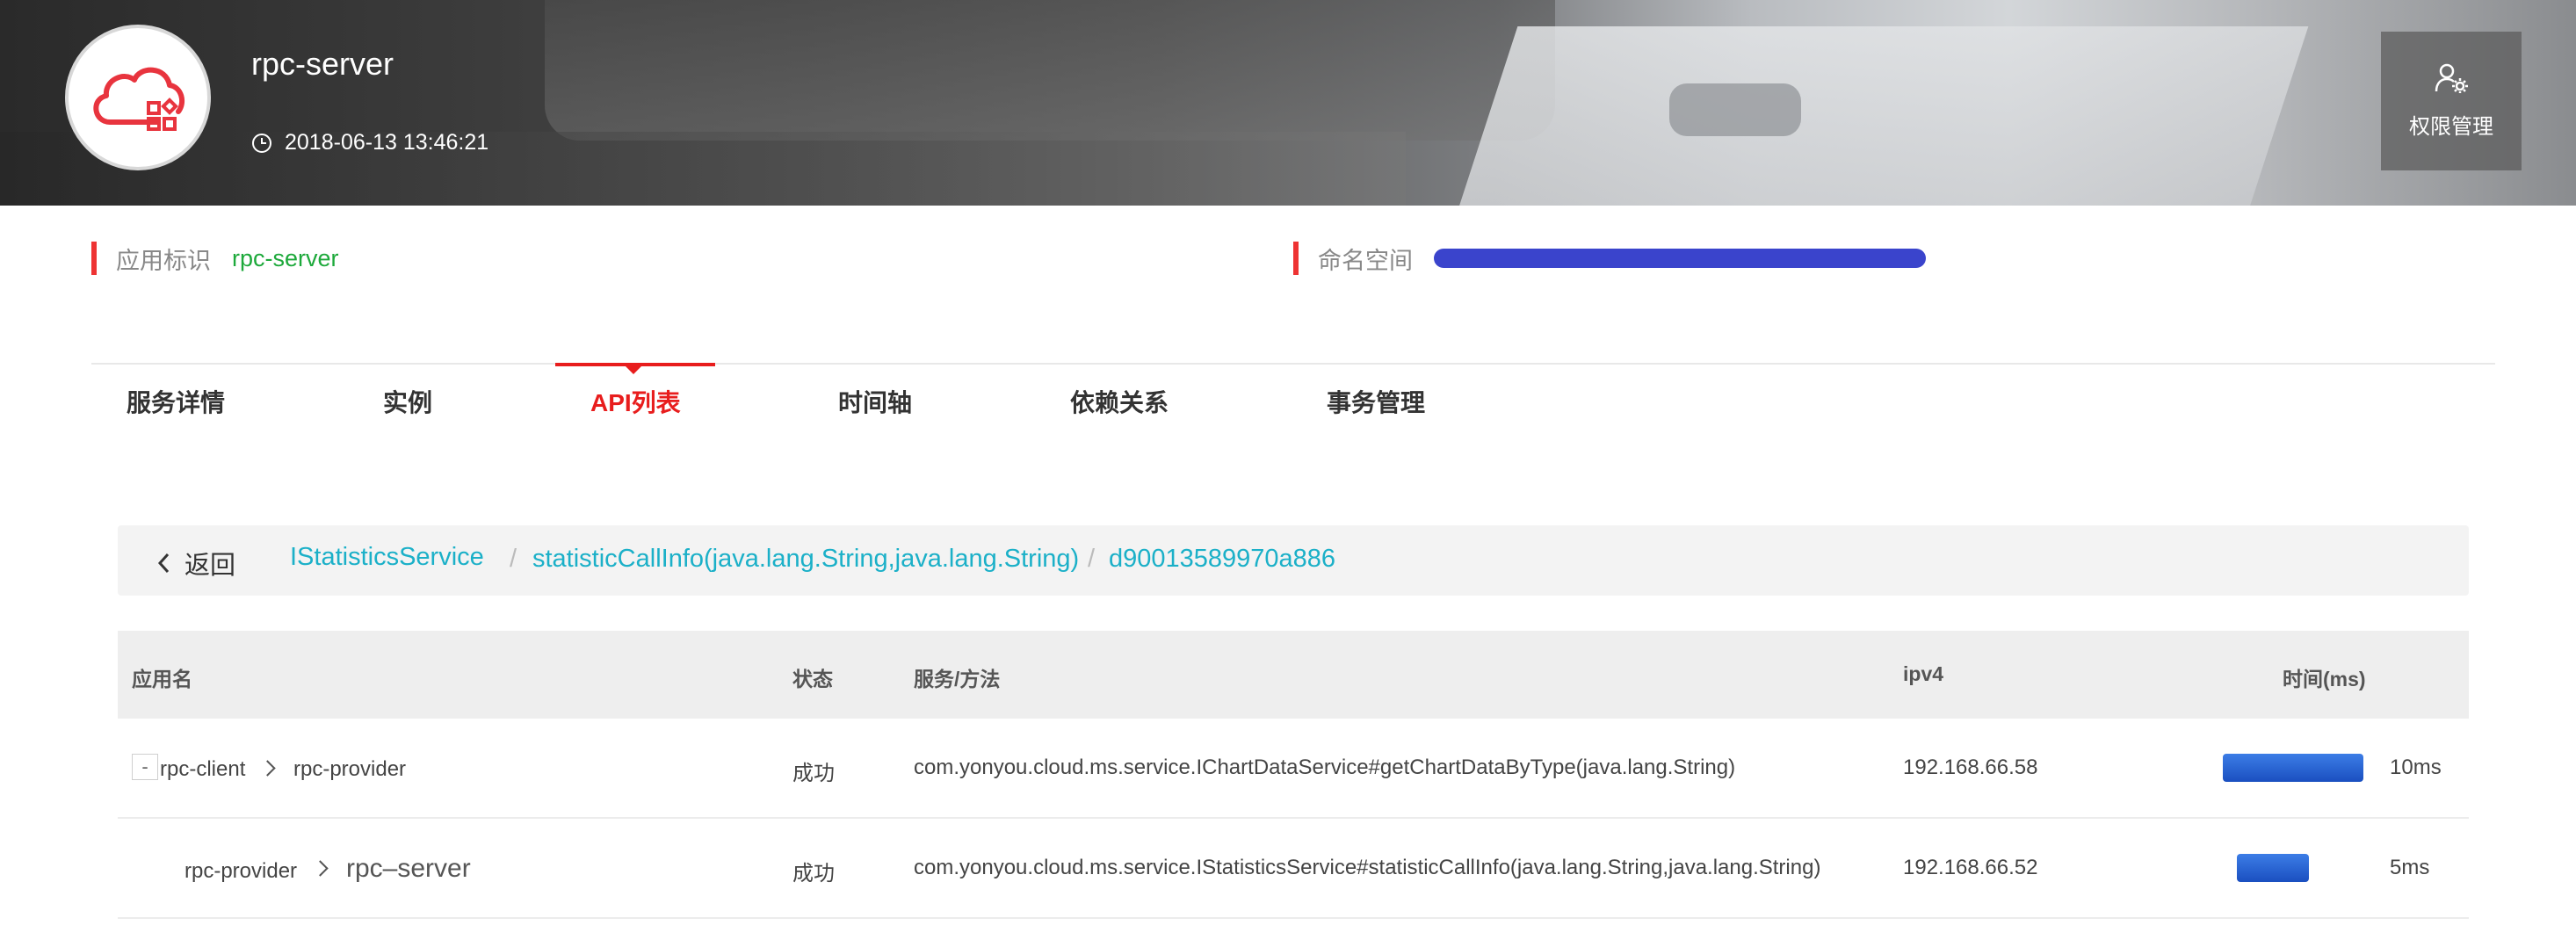 This screenshot has width=2576, height=947. What do you see at coordinates (1365, 260) in the screenshot?
I see `namespace-label: 命名空间` at bounding box center [1365, 260].